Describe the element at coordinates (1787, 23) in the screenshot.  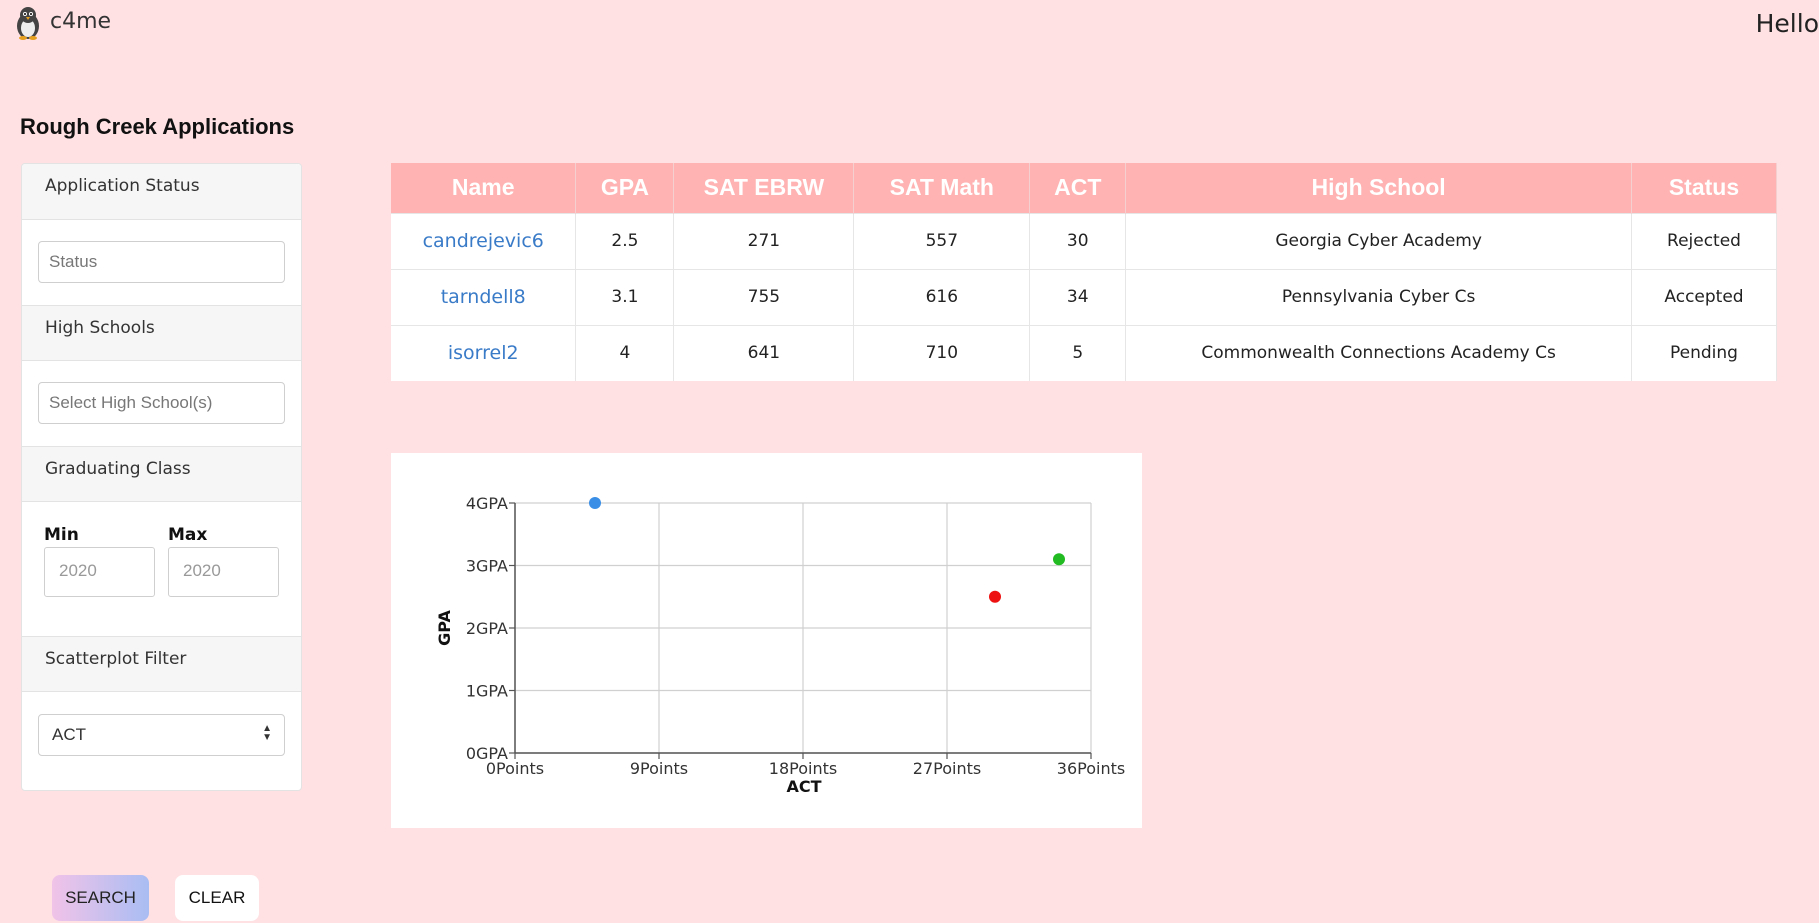
I see `greeting: Hello` at that location.